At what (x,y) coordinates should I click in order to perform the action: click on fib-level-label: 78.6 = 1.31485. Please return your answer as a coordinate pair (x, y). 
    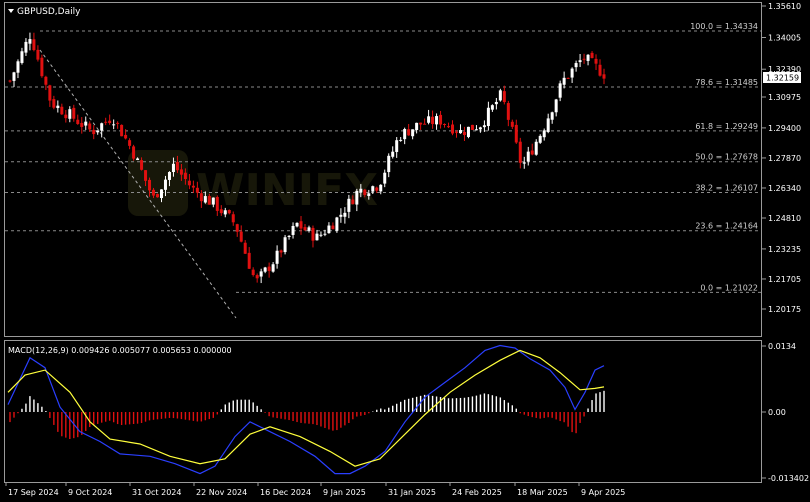
    Looking at the image, I should click on (726, 82).